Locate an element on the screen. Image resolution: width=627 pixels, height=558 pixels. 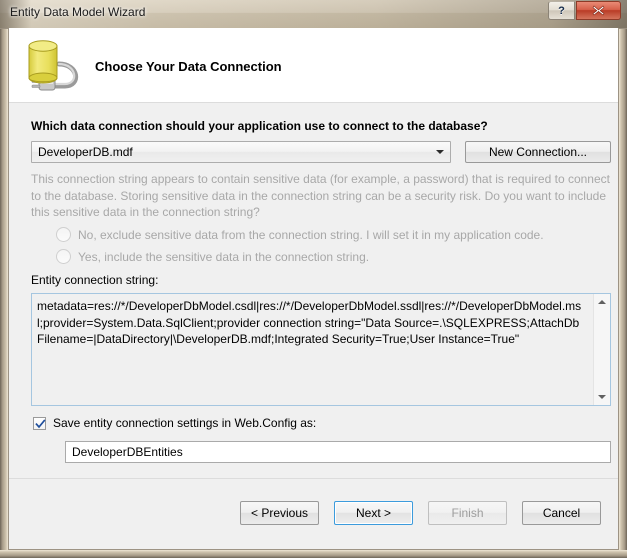
database-connection-icon is located at coordinates (53, 65).